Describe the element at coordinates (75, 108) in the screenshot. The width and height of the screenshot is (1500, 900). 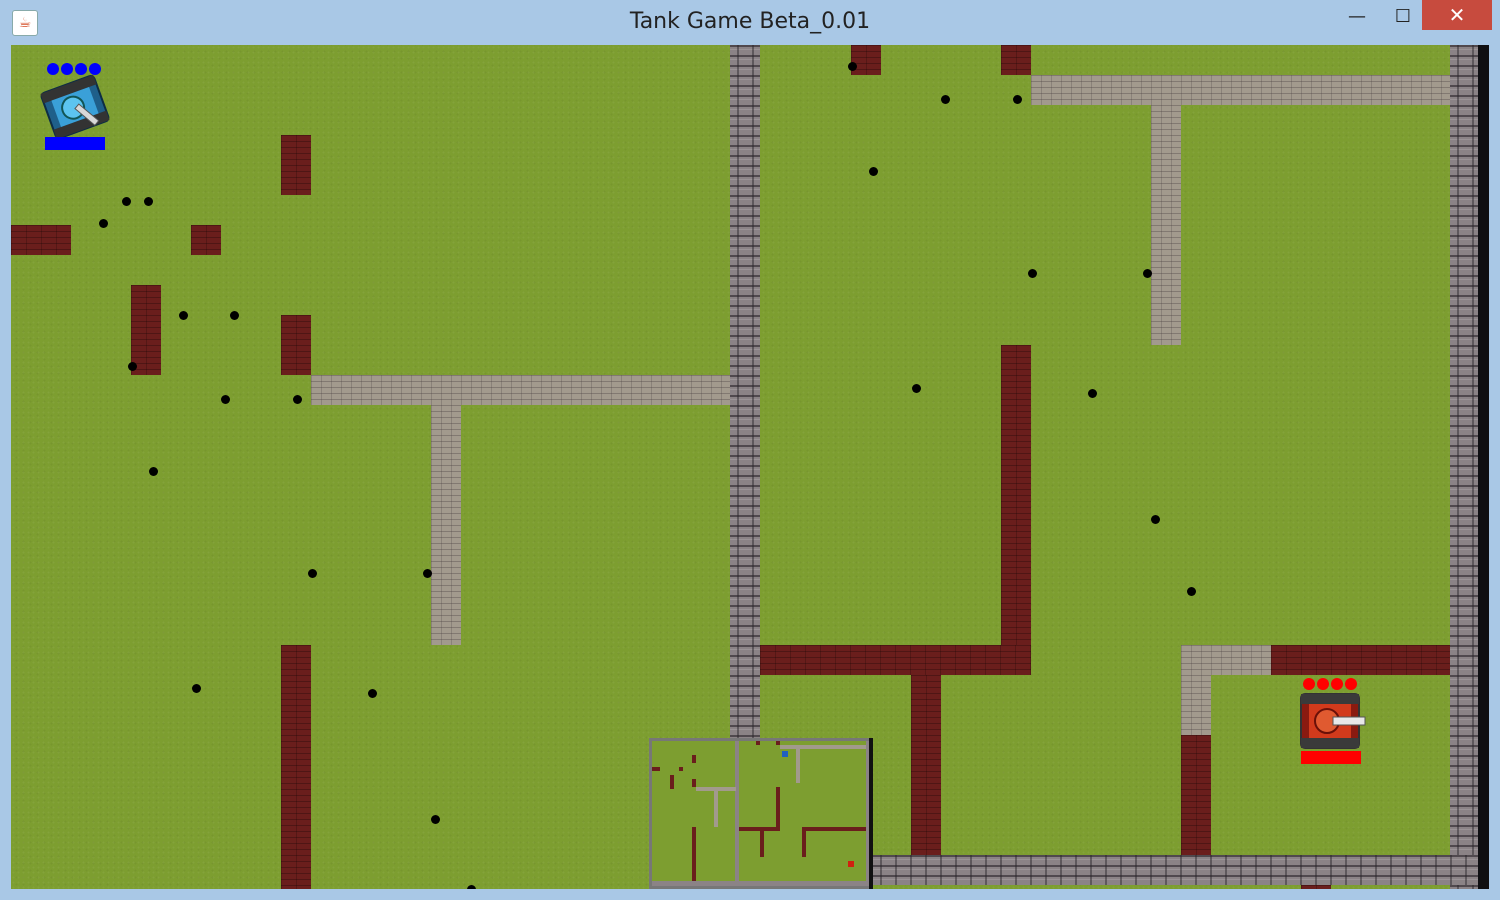
I see `blue-tank-icon` at that location.